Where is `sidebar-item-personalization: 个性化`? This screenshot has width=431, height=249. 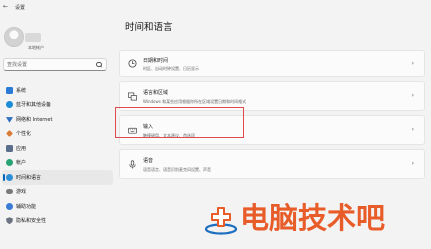
sidebar-item-personalization: 个性化 is located at coordinates (57, 134).